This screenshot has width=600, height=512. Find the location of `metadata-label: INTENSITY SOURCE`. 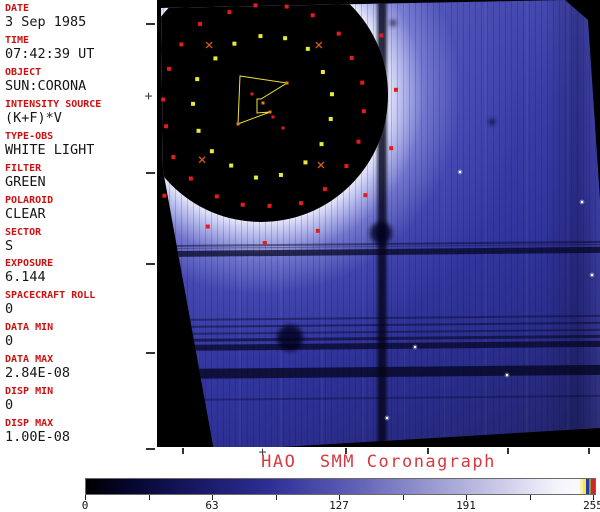

metadata-label: INTENSITY SOURCE is located at coordinates (53, 104).